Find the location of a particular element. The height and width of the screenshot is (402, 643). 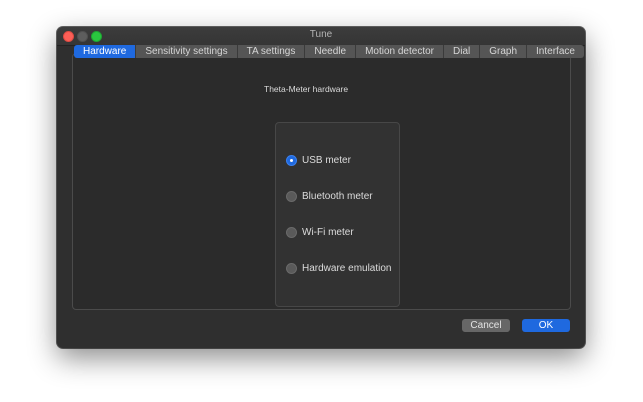

title-bar: Tune is located at coordinates (321, 36).